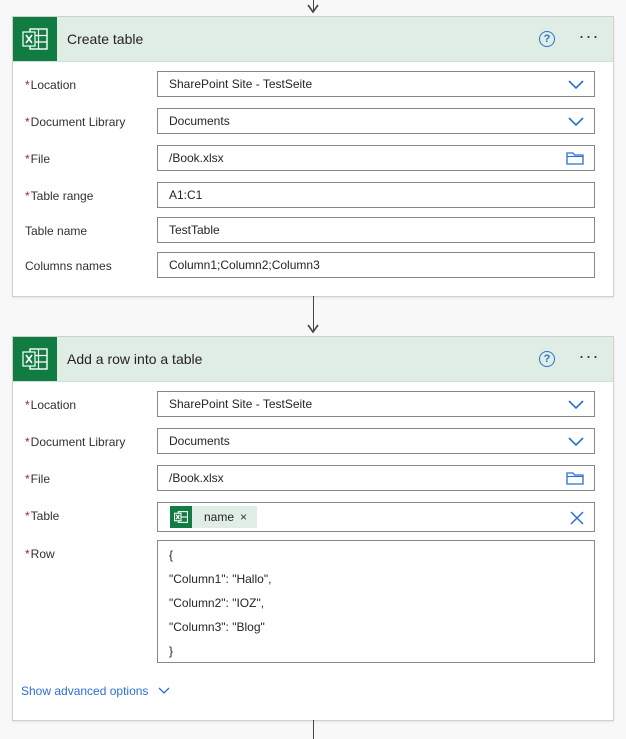 This screenshot has width=626, height=739. What do you see at coordinates (244, 265) in the screenshot?
I see `field-value: Column1;Column2;Column3` at bounding box center [244, 265].